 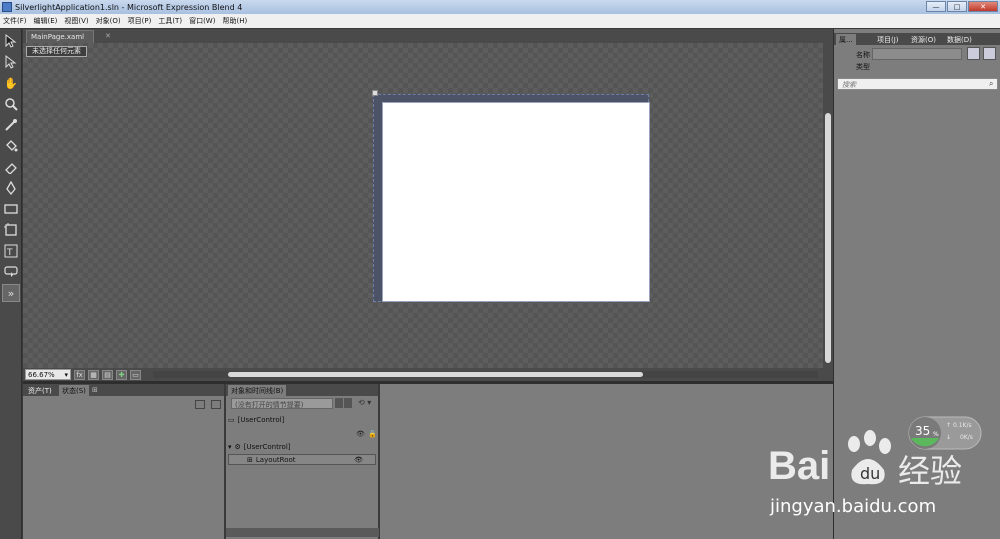 What do you see at coordinates (7, 7) in the screenshot?
I see `app-icon` at bounding box center [7, 7].